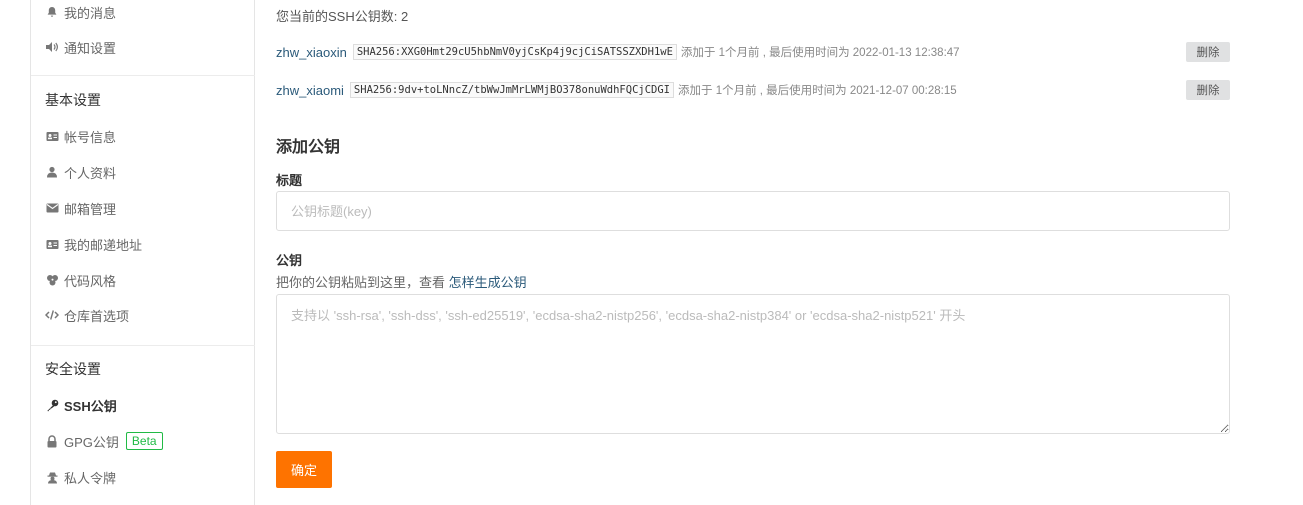 The height and width of the screenshot is (505, 1303). Describe the element at coordinates (52, 172) in the screenshot. I see `user-icon` at that location.